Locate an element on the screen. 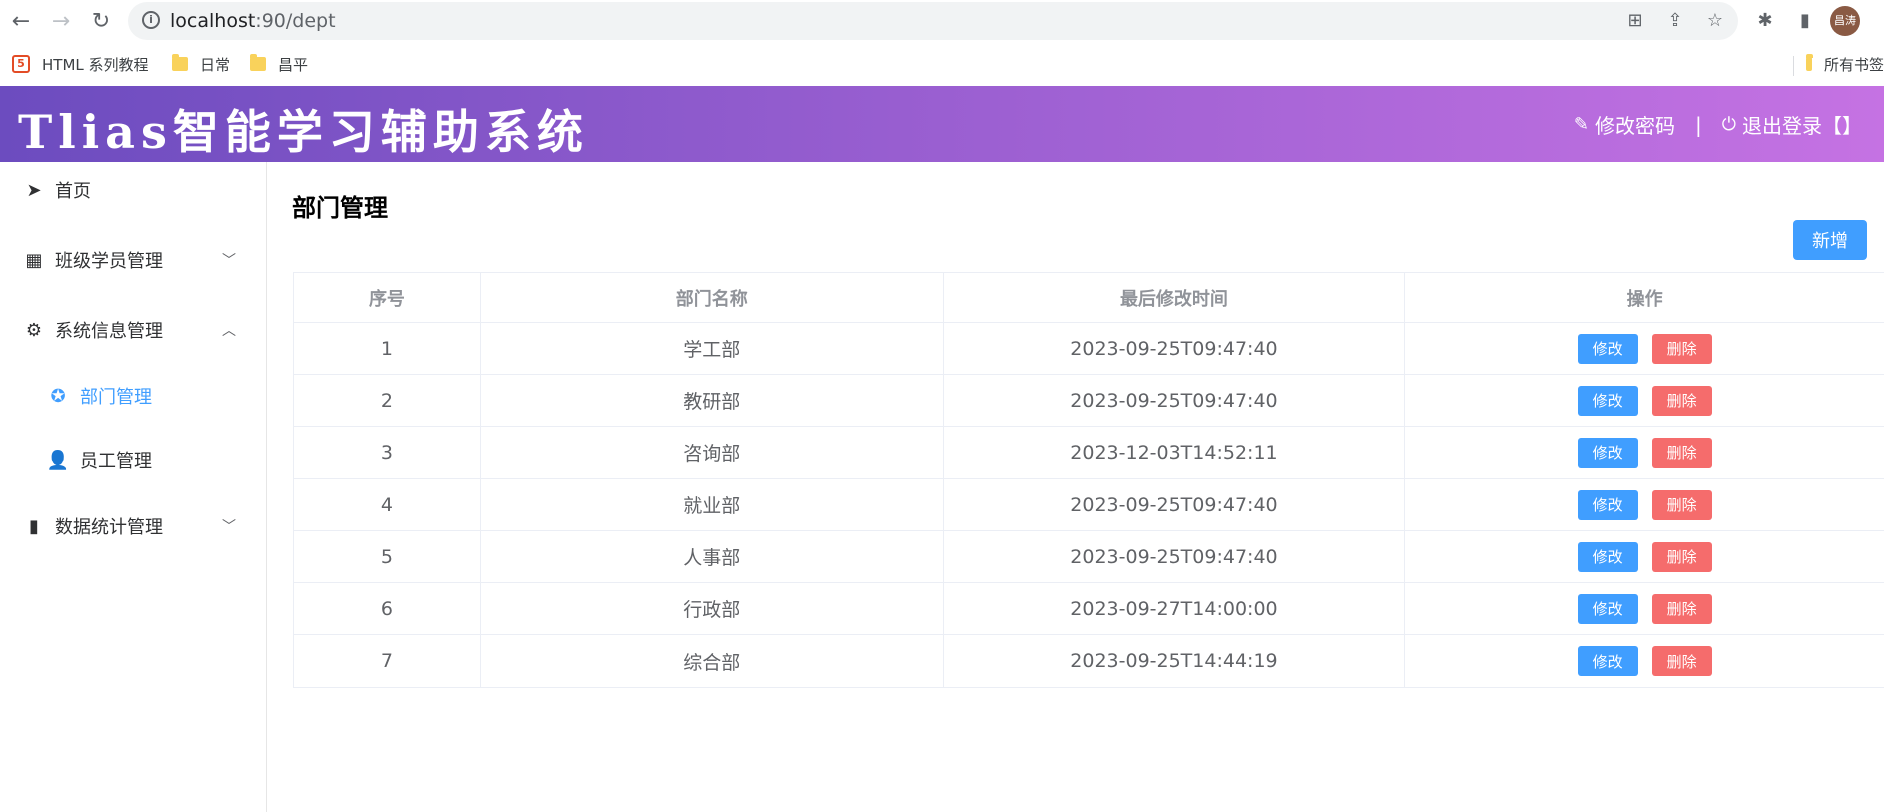 Image resolution: width=1884 pixels, height=812 pixels. extensions-icon: ✱ is located at coordinates (1765, 21).